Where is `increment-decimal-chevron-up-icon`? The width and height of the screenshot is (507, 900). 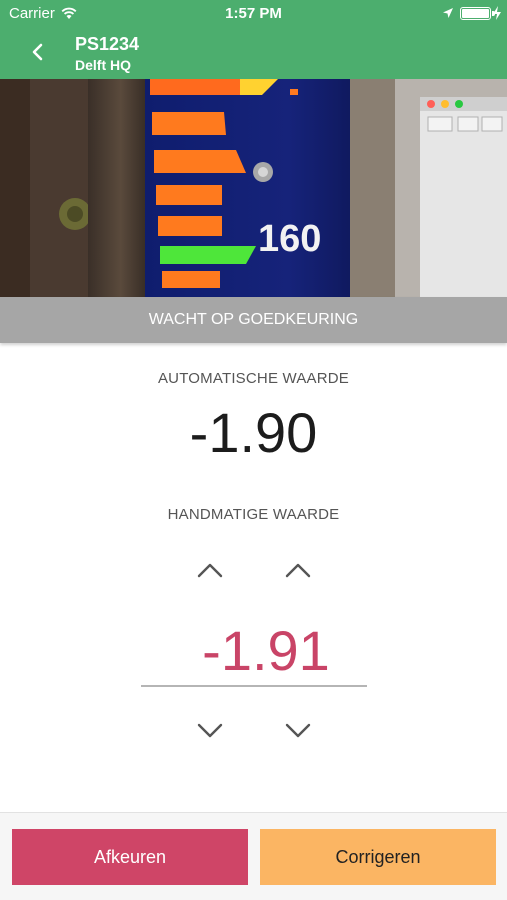 increment-decimal-chevron-up-icon is located at coordinates (298, 570).